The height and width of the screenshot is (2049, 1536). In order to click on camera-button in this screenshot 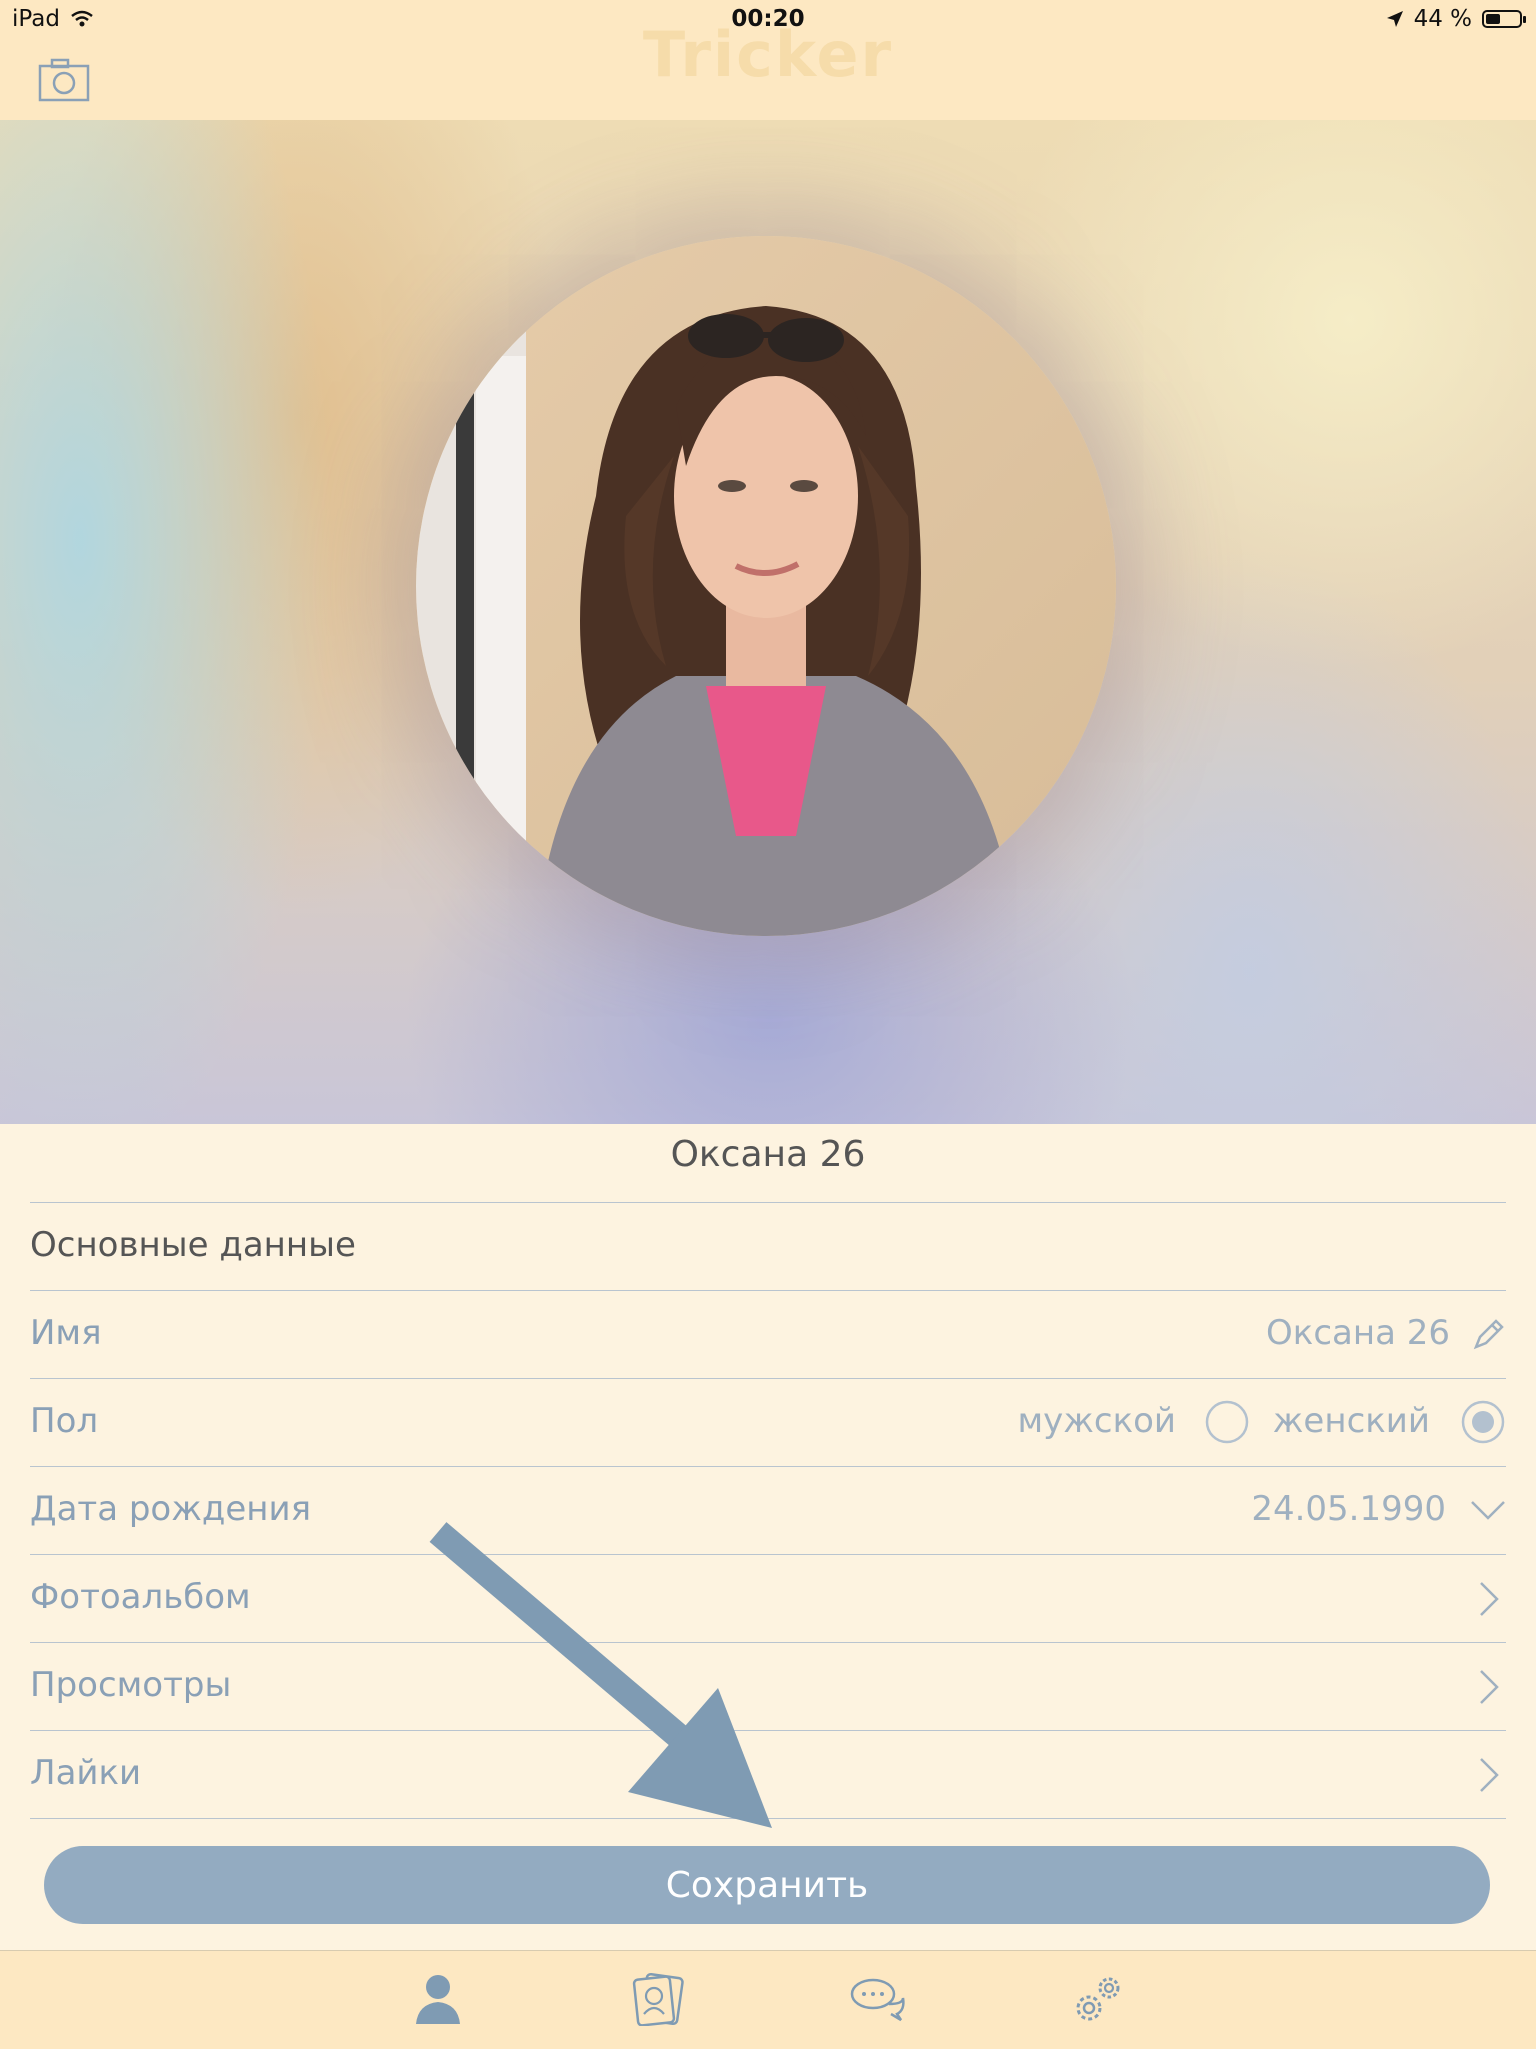, I will do `click(64, 80)`.